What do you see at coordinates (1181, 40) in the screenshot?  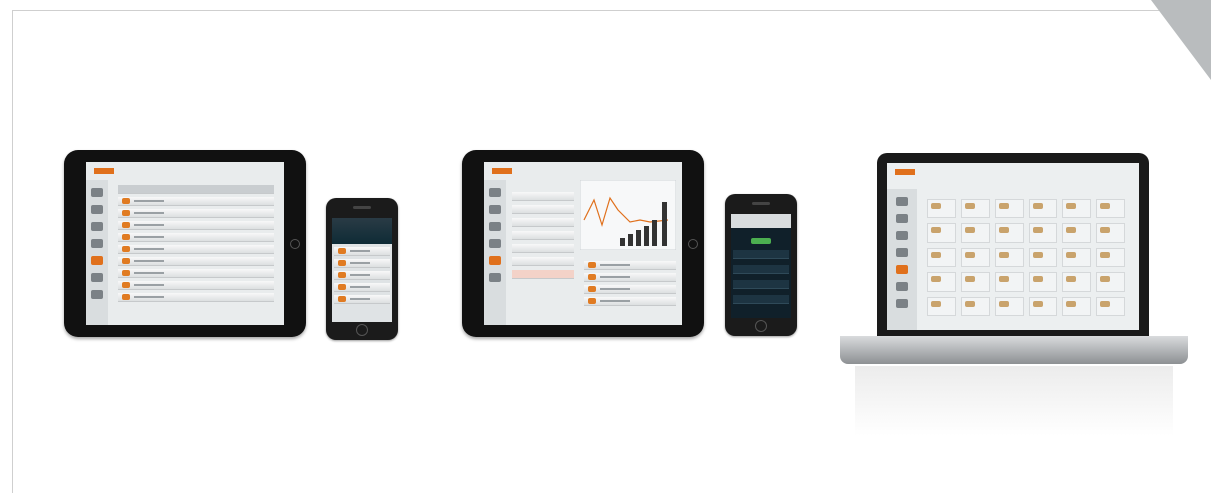 I see `corner-decoration` at bounding box center [1181, 40].